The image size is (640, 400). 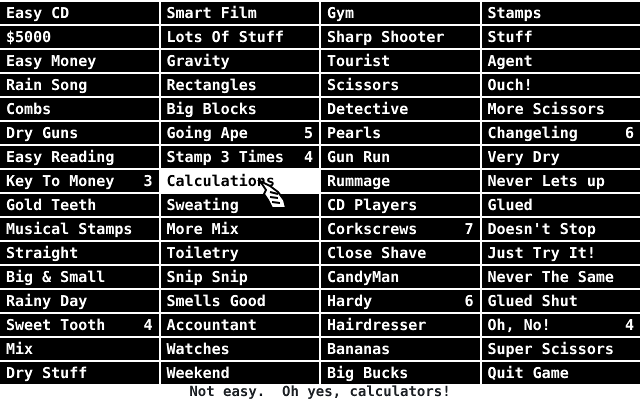 What do you see at coordinates (79, 253) in the screenshot?
I see `menu-item: Straight` at bounding box center [79, 253].